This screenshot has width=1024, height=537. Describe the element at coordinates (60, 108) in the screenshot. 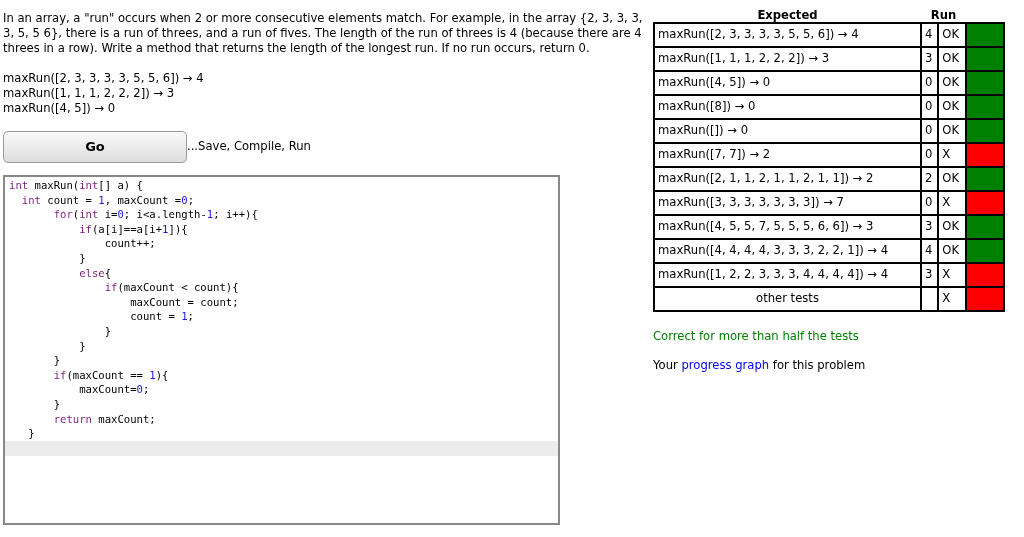

I see `example-line: maxRun([4, 5]) → 0` at that location.